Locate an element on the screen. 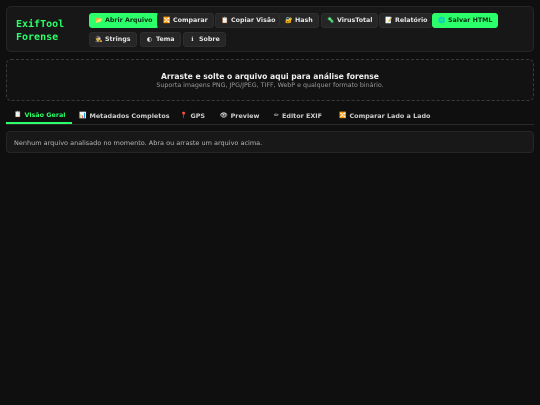  tab-exif-editor: ✏ Editor EXIF is located at coordinates (298, 115).